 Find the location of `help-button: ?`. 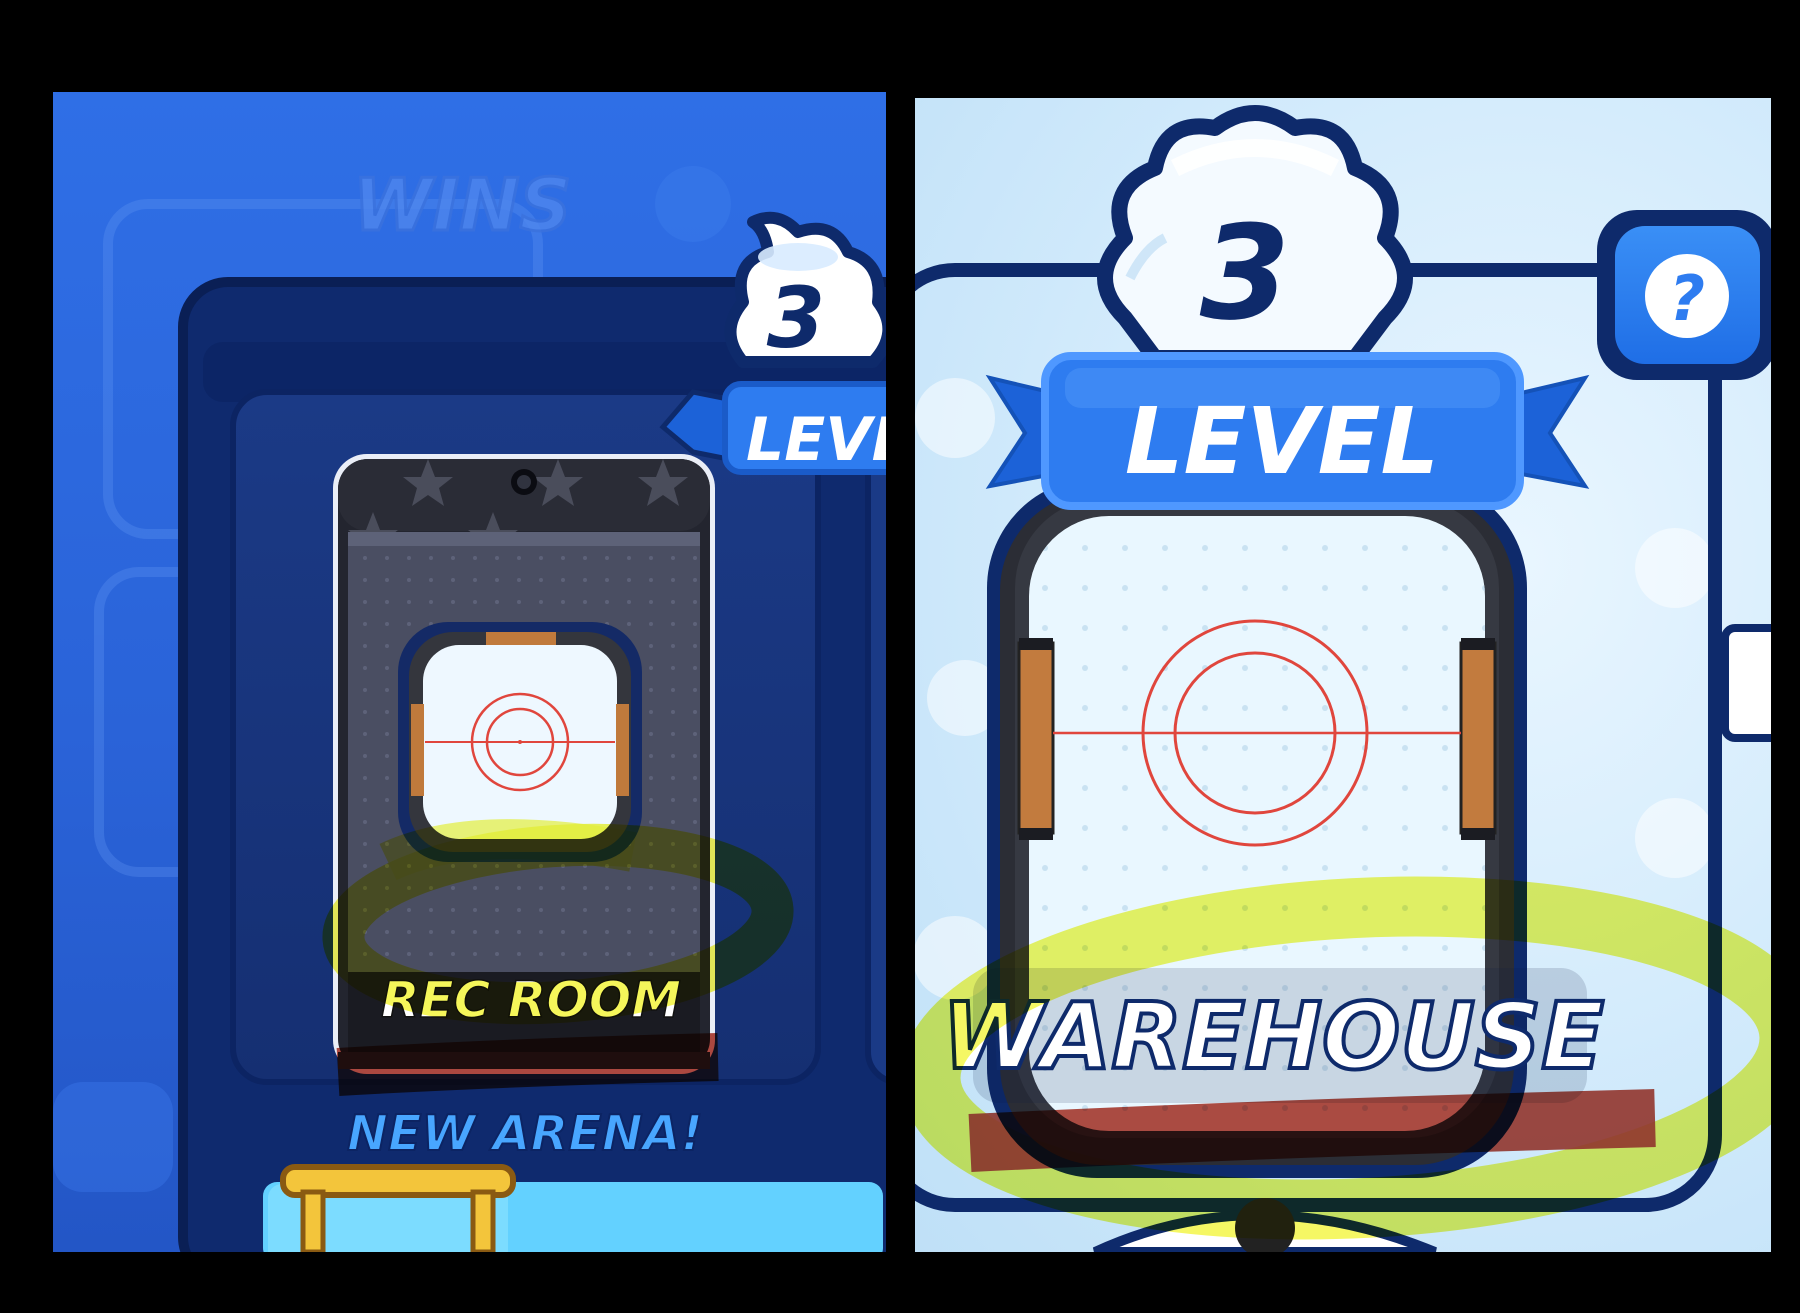

help-button: ? is located at coordinates (1684, 295).